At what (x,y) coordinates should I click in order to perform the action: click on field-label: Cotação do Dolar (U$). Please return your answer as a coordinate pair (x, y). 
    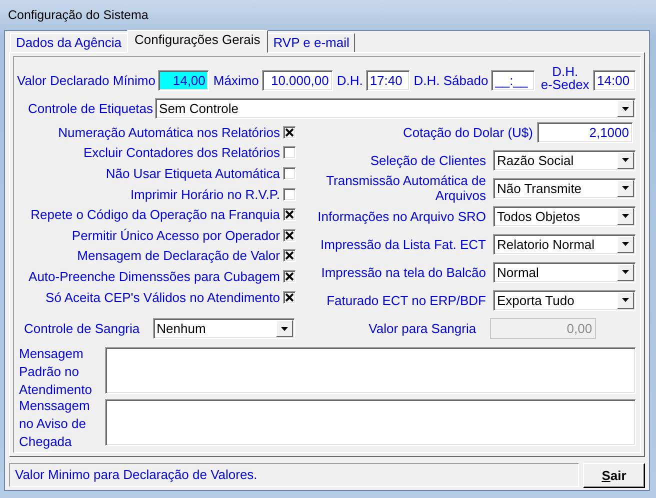
    Looking at the image, I should click on (467, 132).